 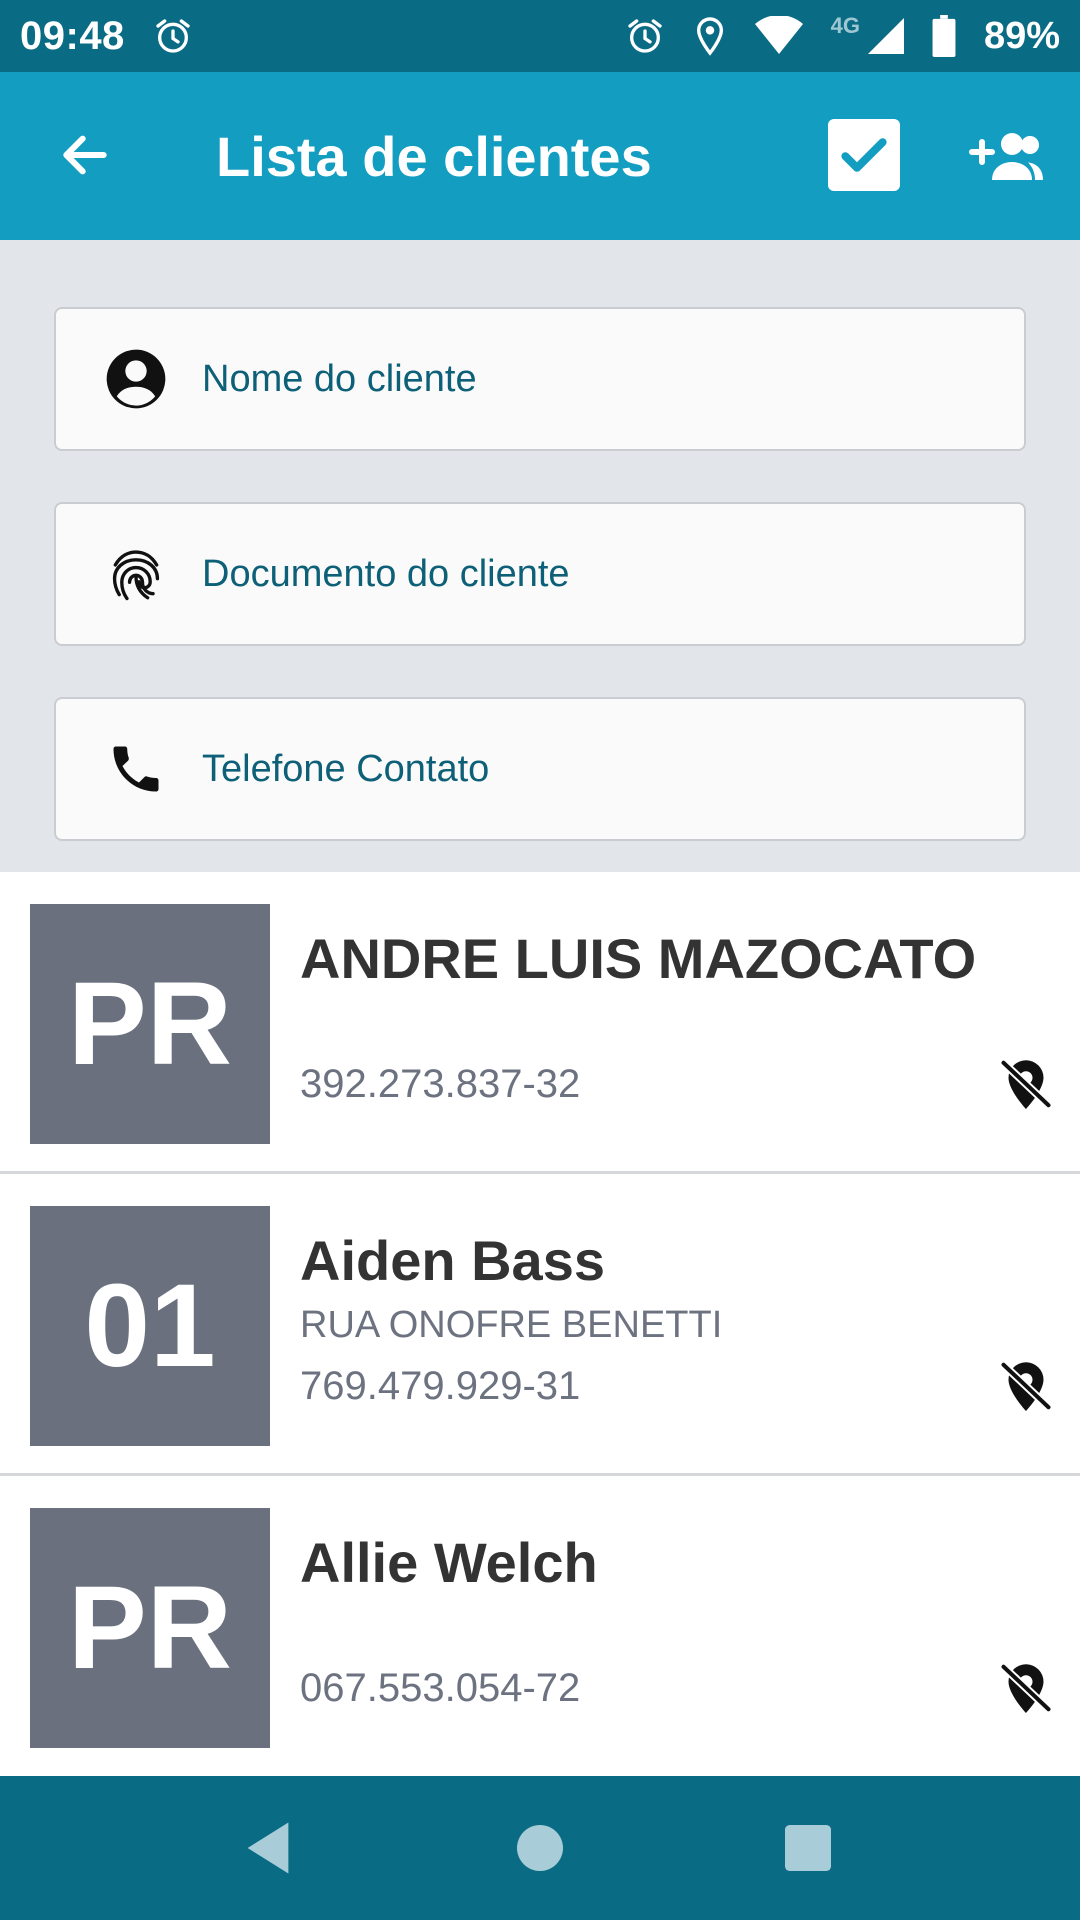 I want to click on nav-back-button, so click(x=268, y=1848).